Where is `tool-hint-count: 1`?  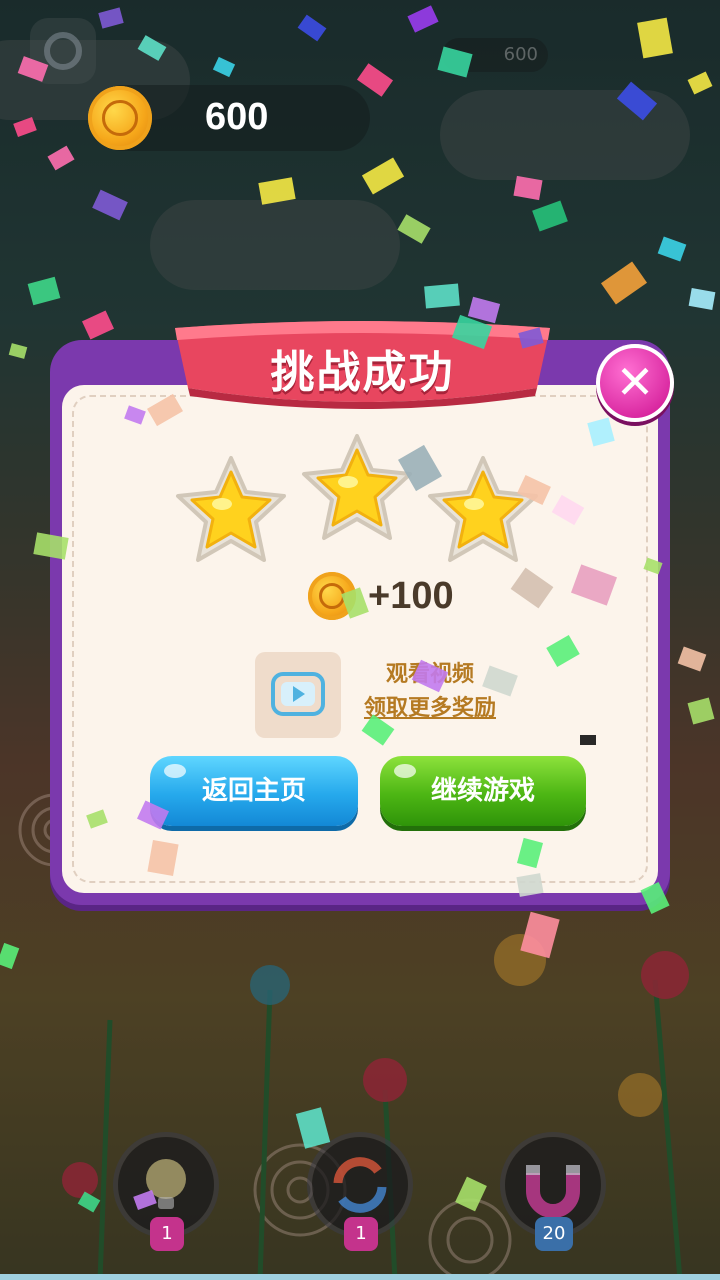
tool-hint-count: 1 is located at coordinates (167, 1234).